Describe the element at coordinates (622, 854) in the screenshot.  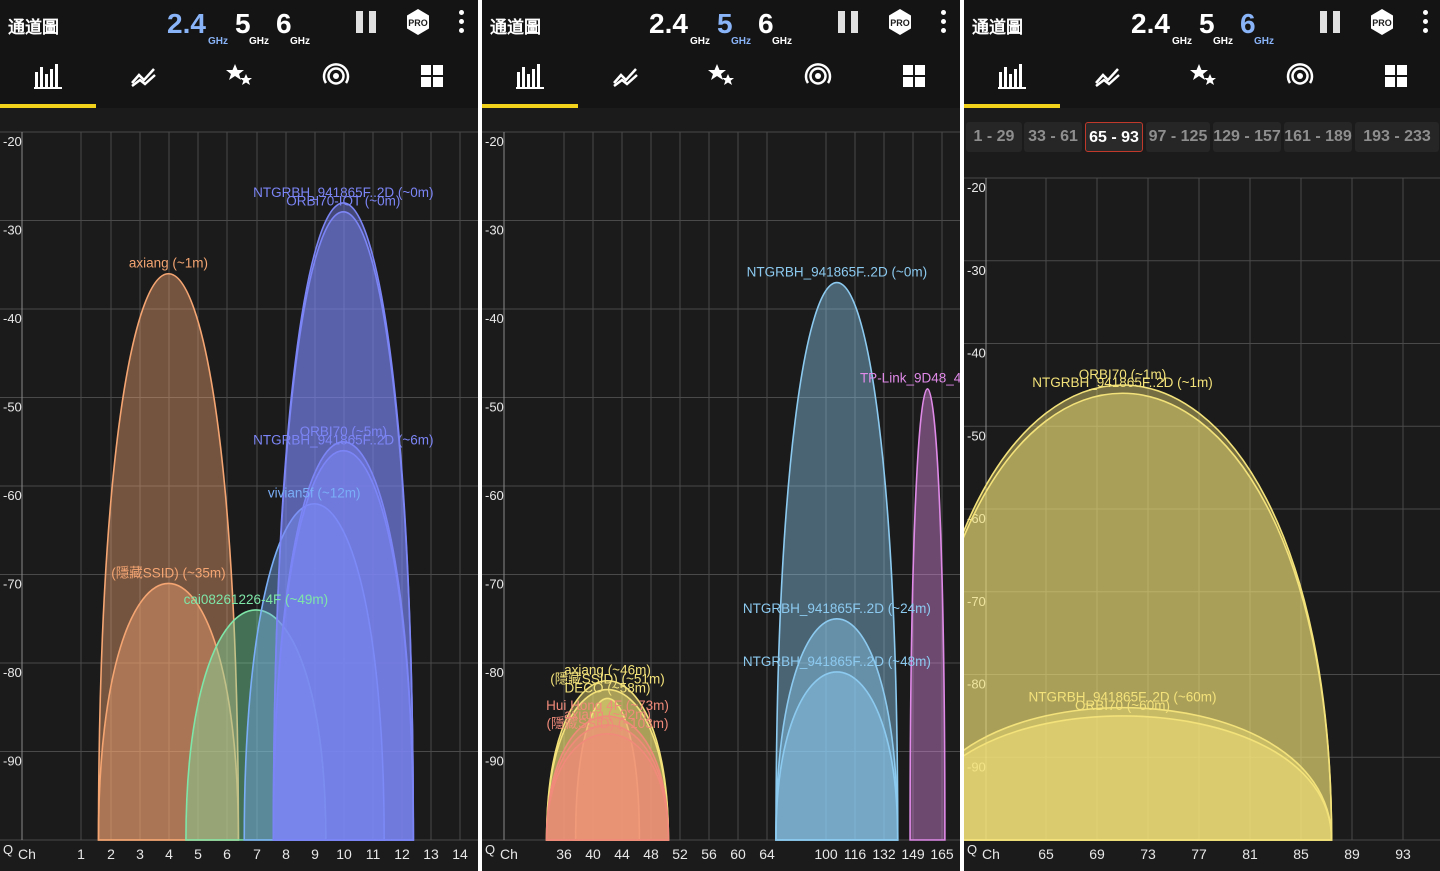
I see `x-tick-label: 44` at that location.